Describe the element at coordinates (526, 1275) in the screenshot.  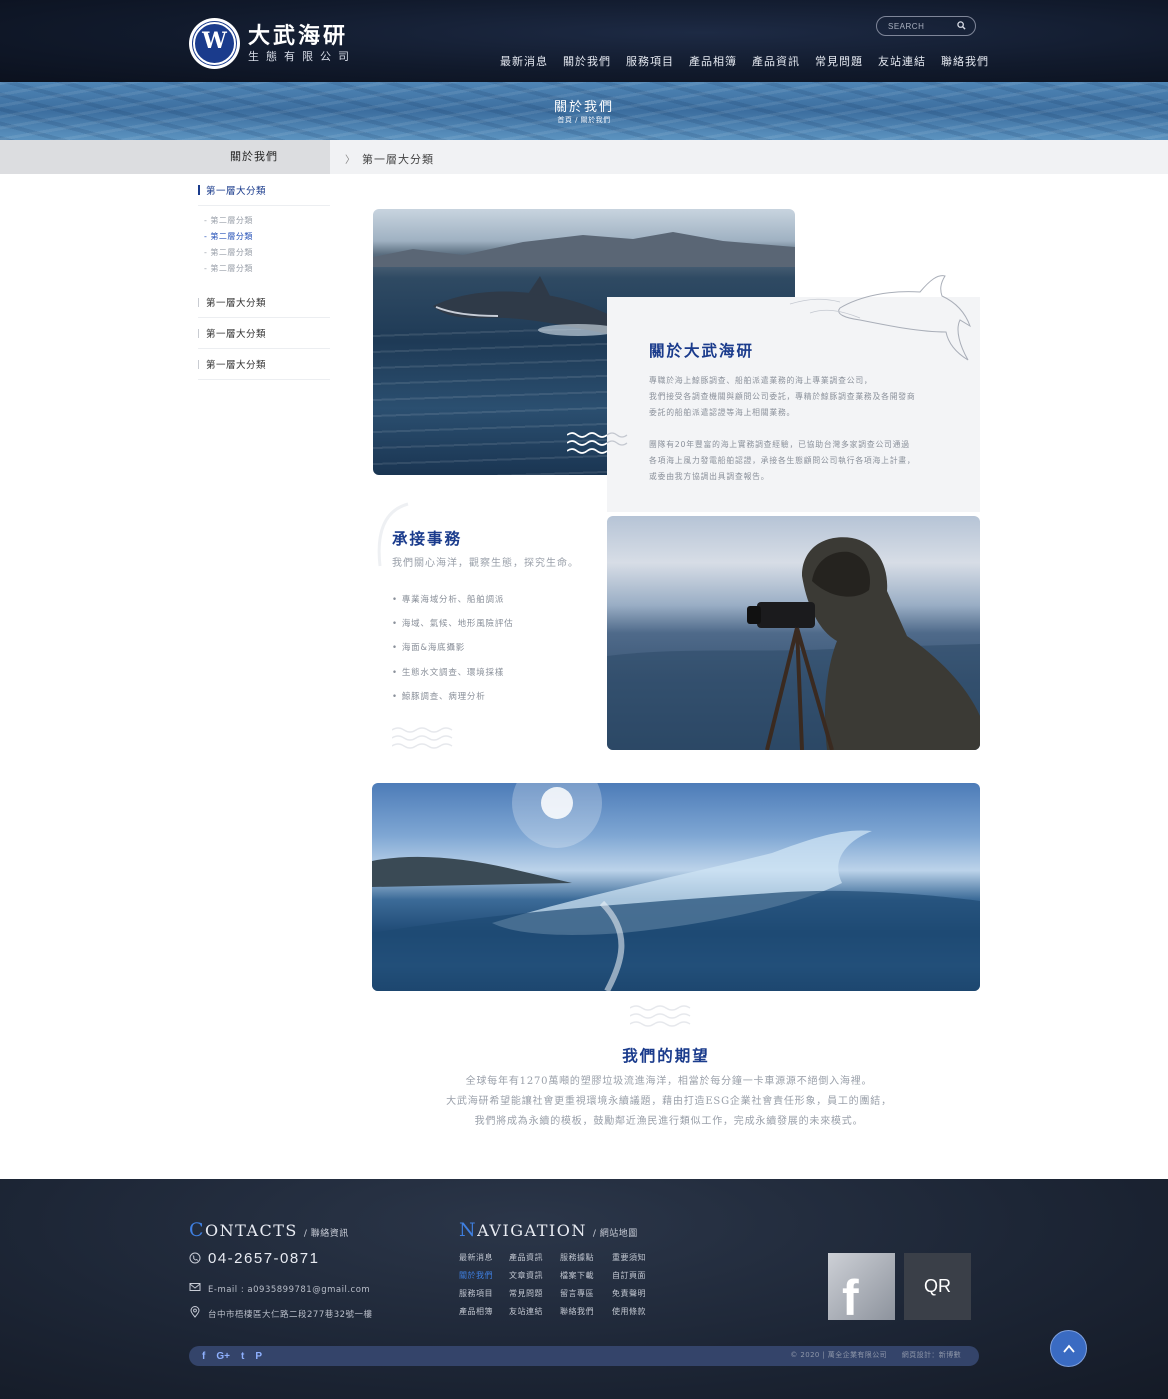
I see `footer-link: 文章資訊` at that location.